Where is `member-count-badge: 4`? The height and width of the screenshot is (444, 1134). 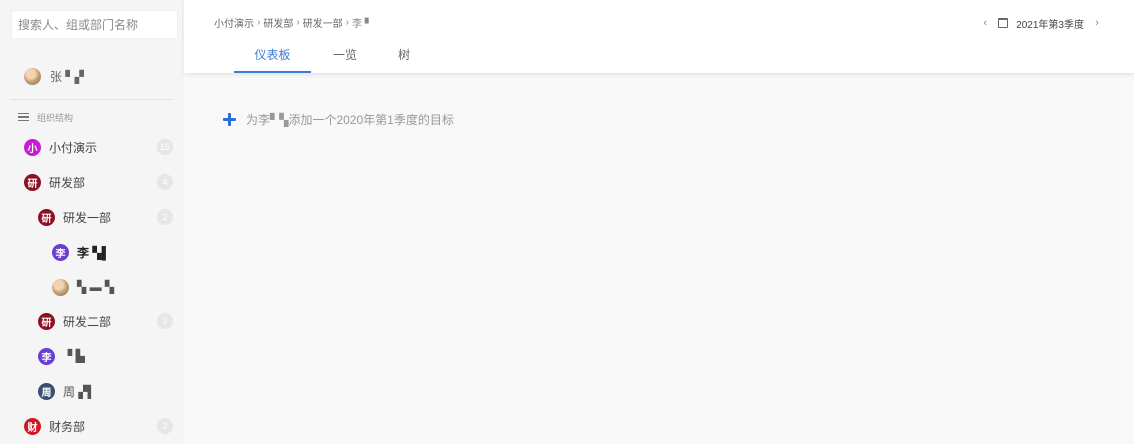 member-count-badge: 4 is located at coordinates (165, 182).